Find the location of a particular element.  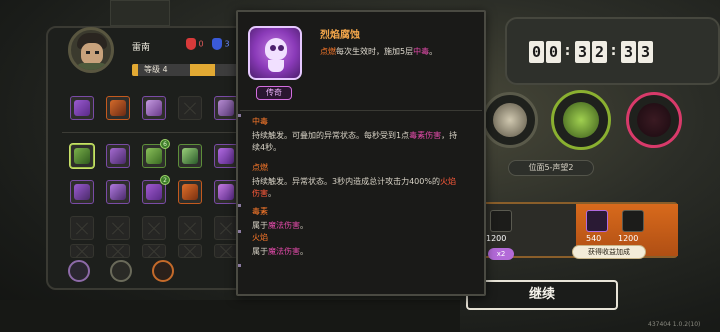

red-mask-icon is located at coordinates (191, 44).